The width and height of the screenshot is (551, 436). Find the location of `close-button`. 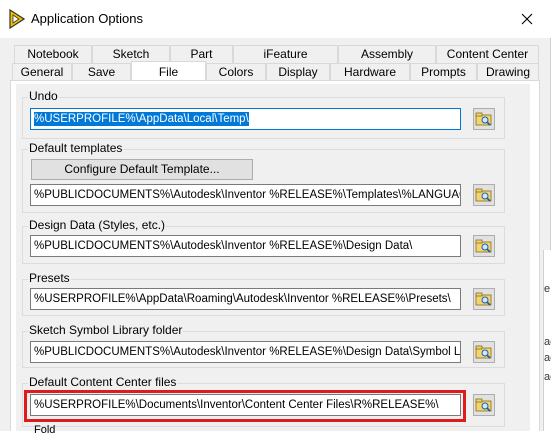

close-button is located at coordinates (527, 19).